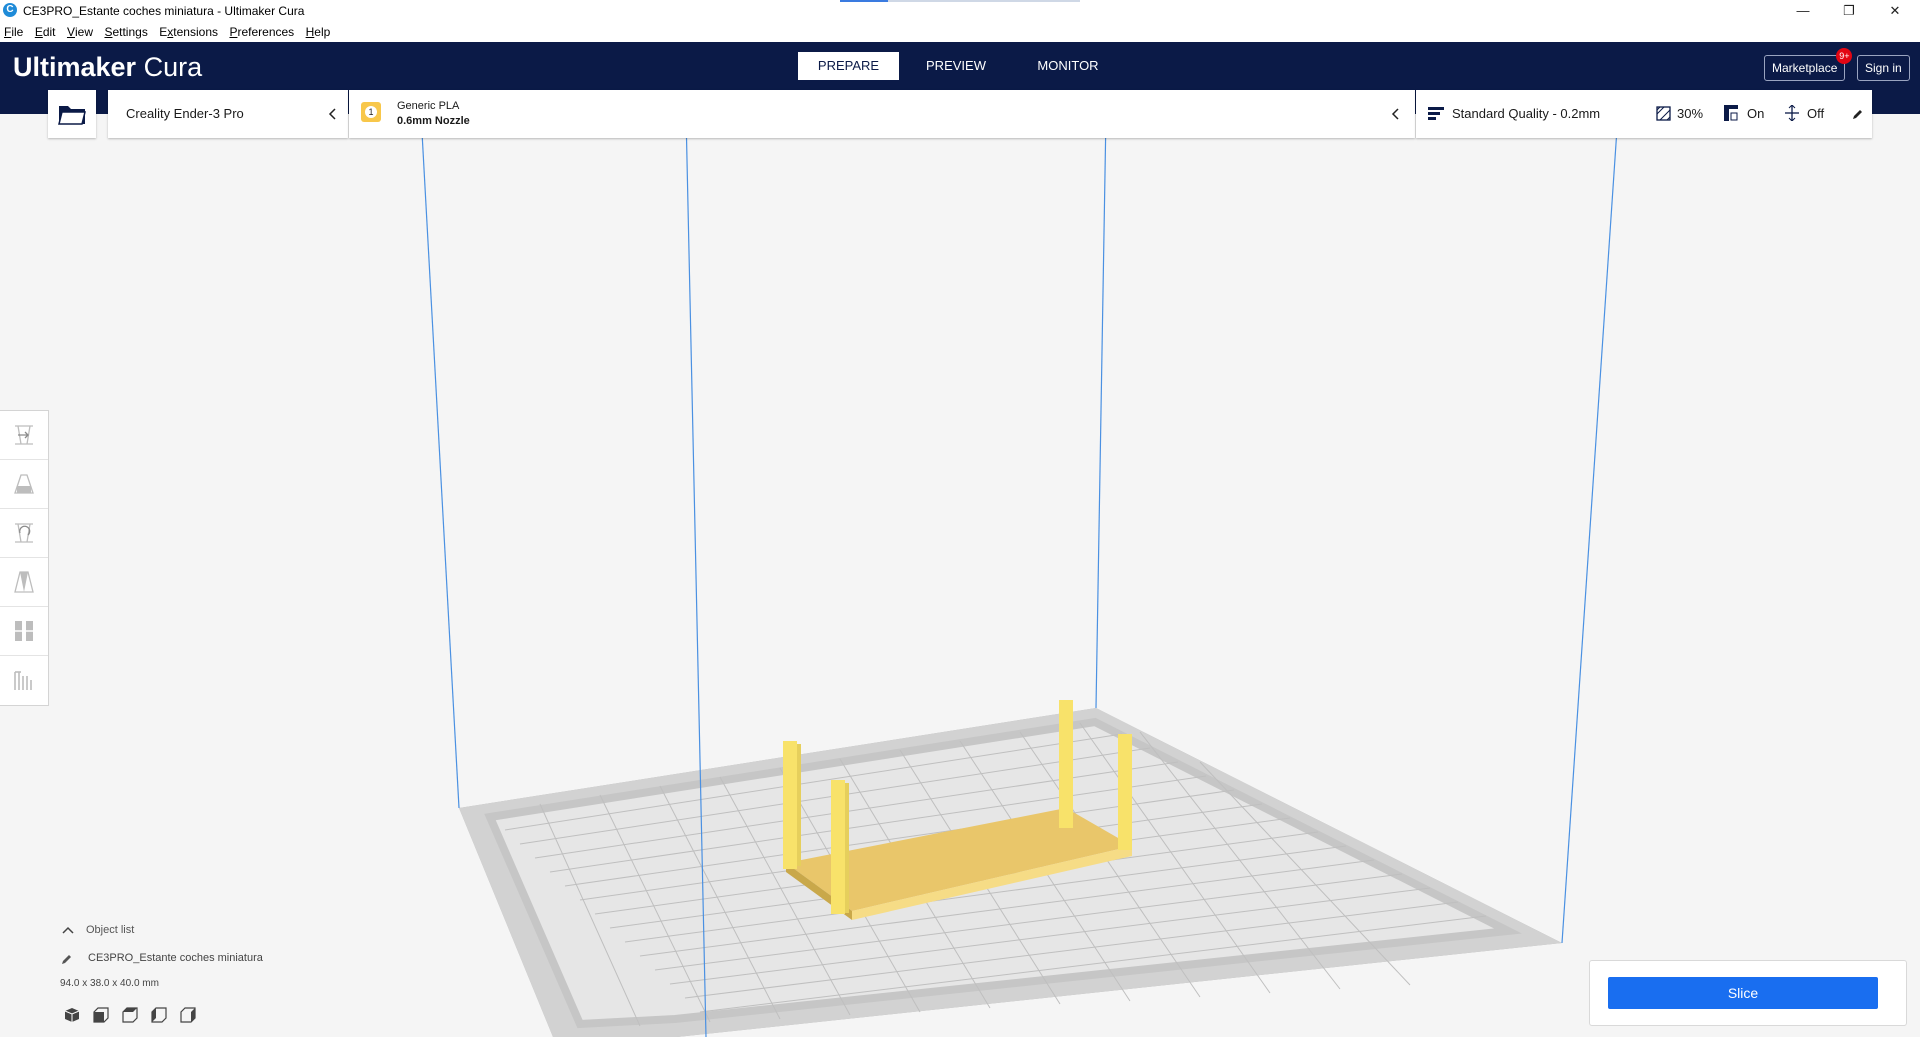 This screenshot has width=1920, height=1037. I want to click on per-model-settings-icon, so click(24, 631).